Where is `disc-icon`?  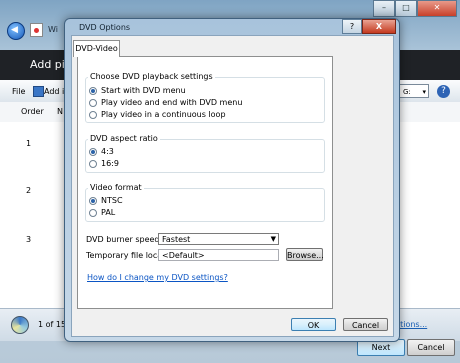
disc-icon is located at coordinates (20, 325).